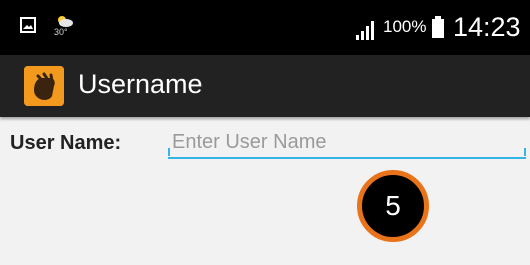  What do you see at coordinates (66, 143) in the screenshot?
I see `username-label: User Name:` at bounding box center [66, 143].